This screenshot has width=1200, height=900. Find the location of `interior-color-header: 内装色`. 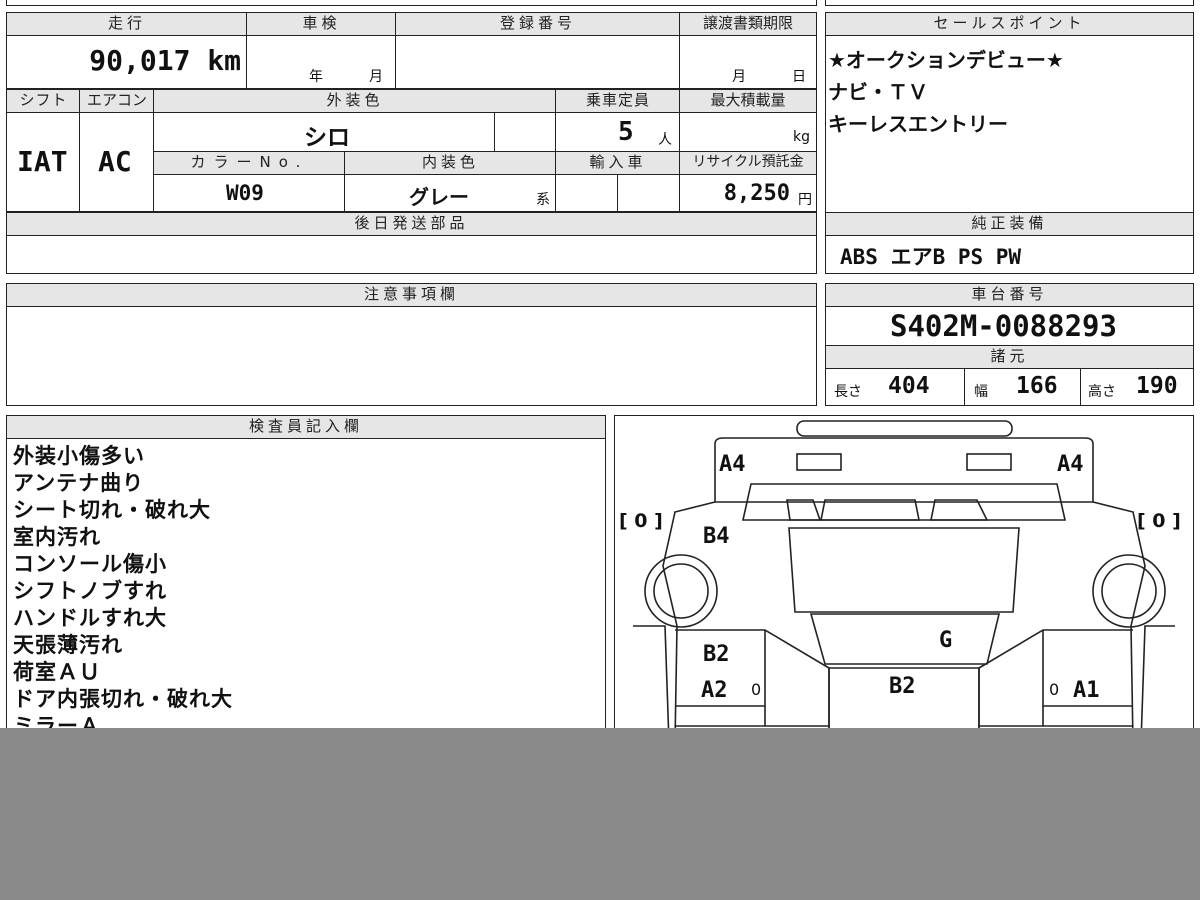

interior-color-header: 内装色 is located at coordinates (450, 163).